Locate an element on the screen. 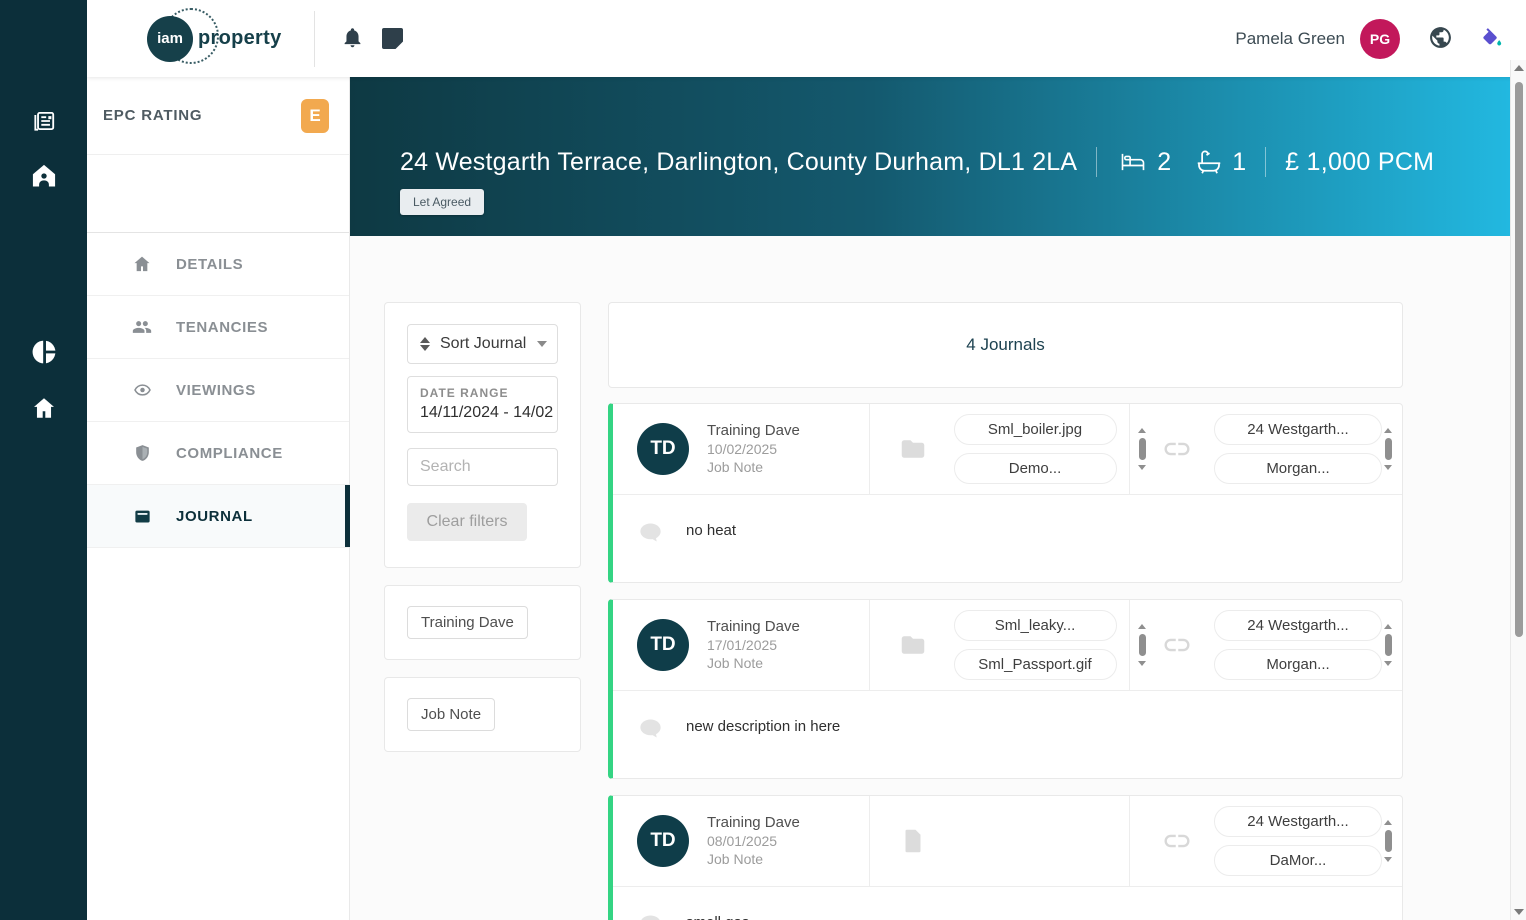  iamproperty-logo: iam property is located at coordinates (214, 37).